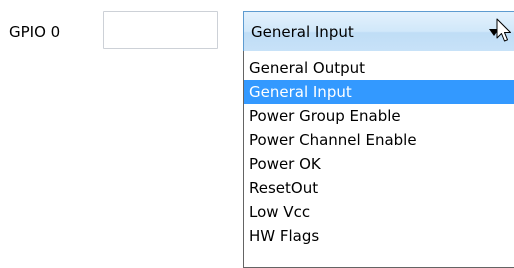 The image size is (514, 268). Describe the element at coordinates (379, 92) in the screenshot. I see `dropdown-option-general-input: General Input` at that location.